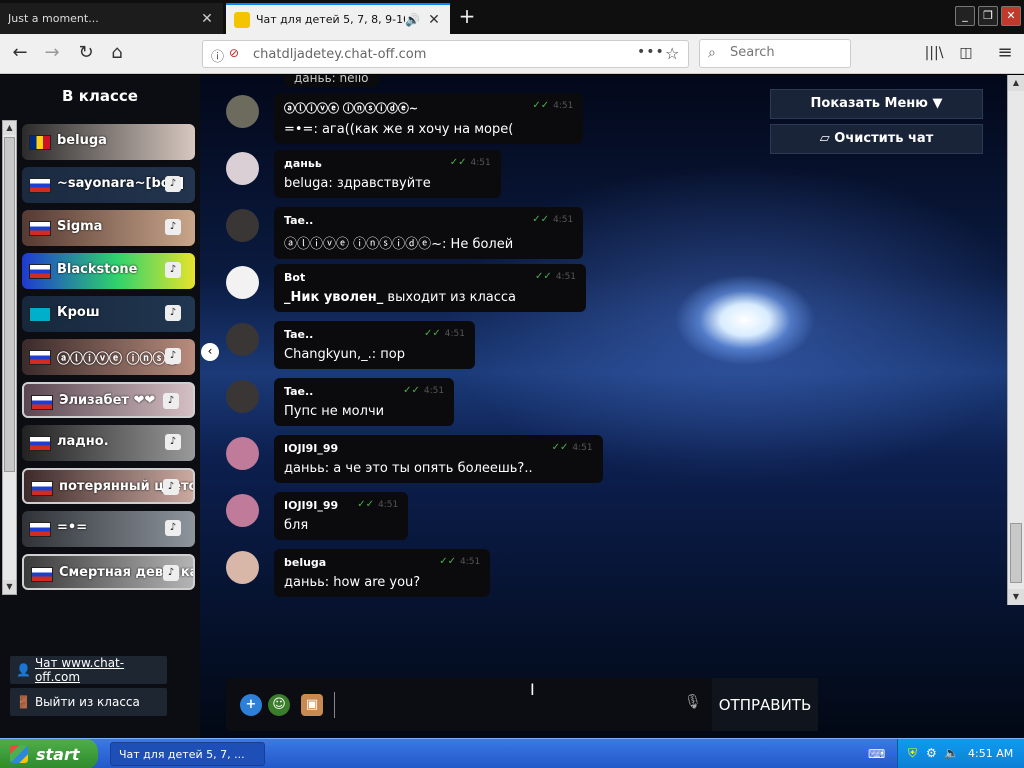  What do you see at coordinates (429, 233) in the screenshot?
I see `message-bubble: Tae.. ⓐⓛⓘⓥⓔ ⓘⓝⓢⓘⓓⓔ~: Не болей ✓✓ 4:51` at bounding box center [429, 233].